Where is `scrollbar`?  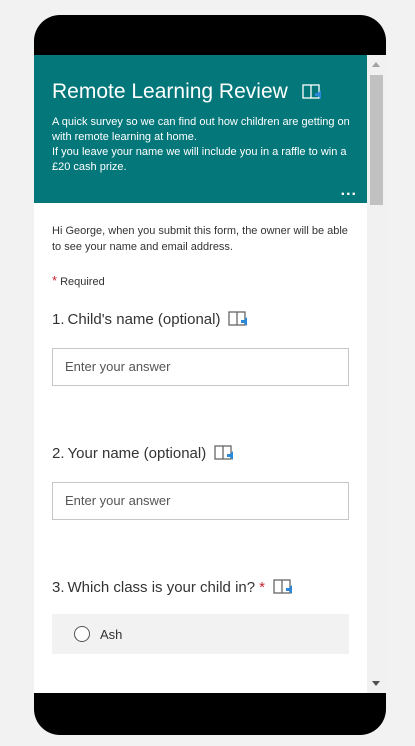
scrollbar is located at coordinates (376, 374).